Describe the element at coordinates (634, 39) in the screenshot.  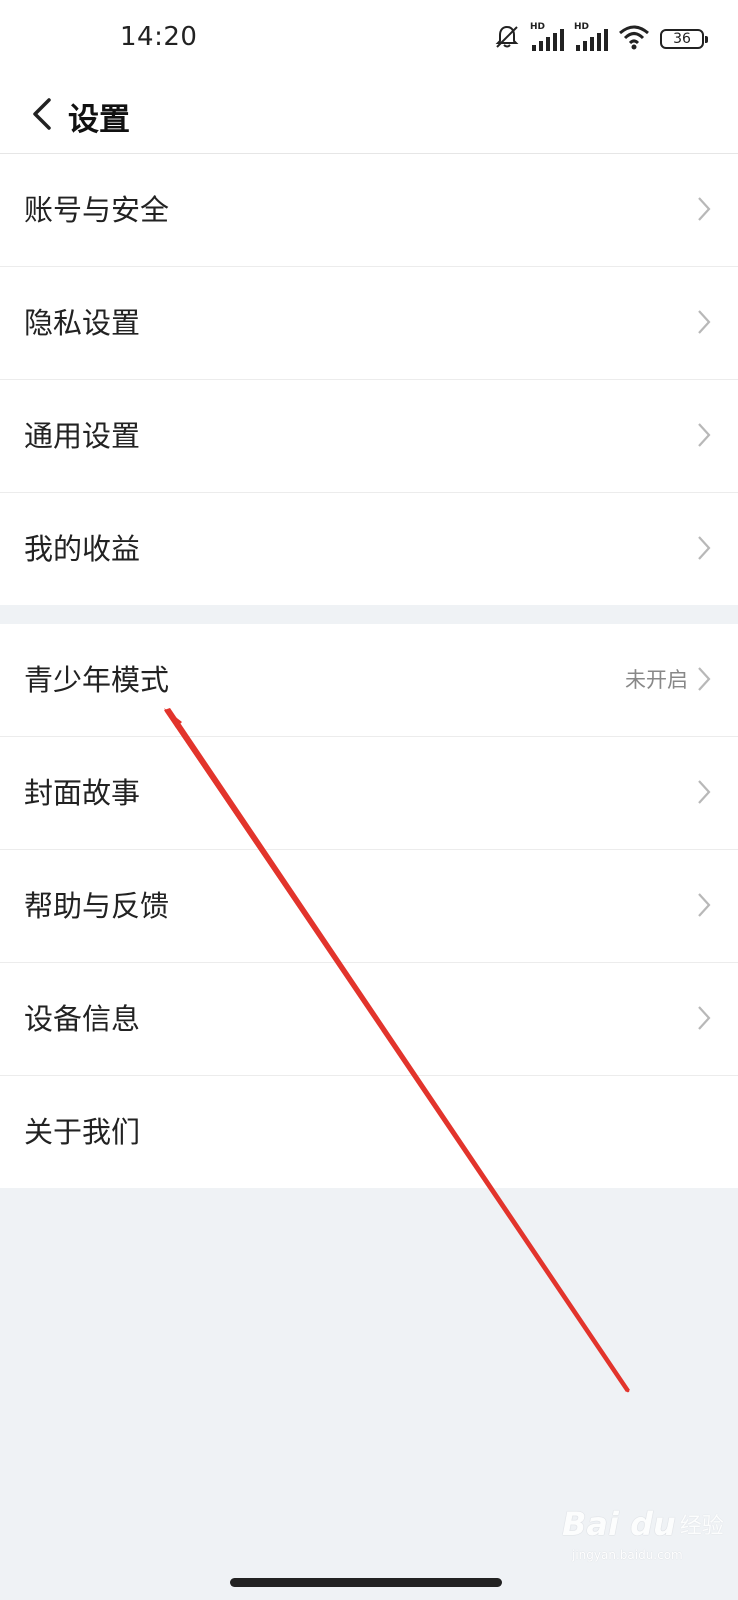
I see `wifi-icon` at that location.